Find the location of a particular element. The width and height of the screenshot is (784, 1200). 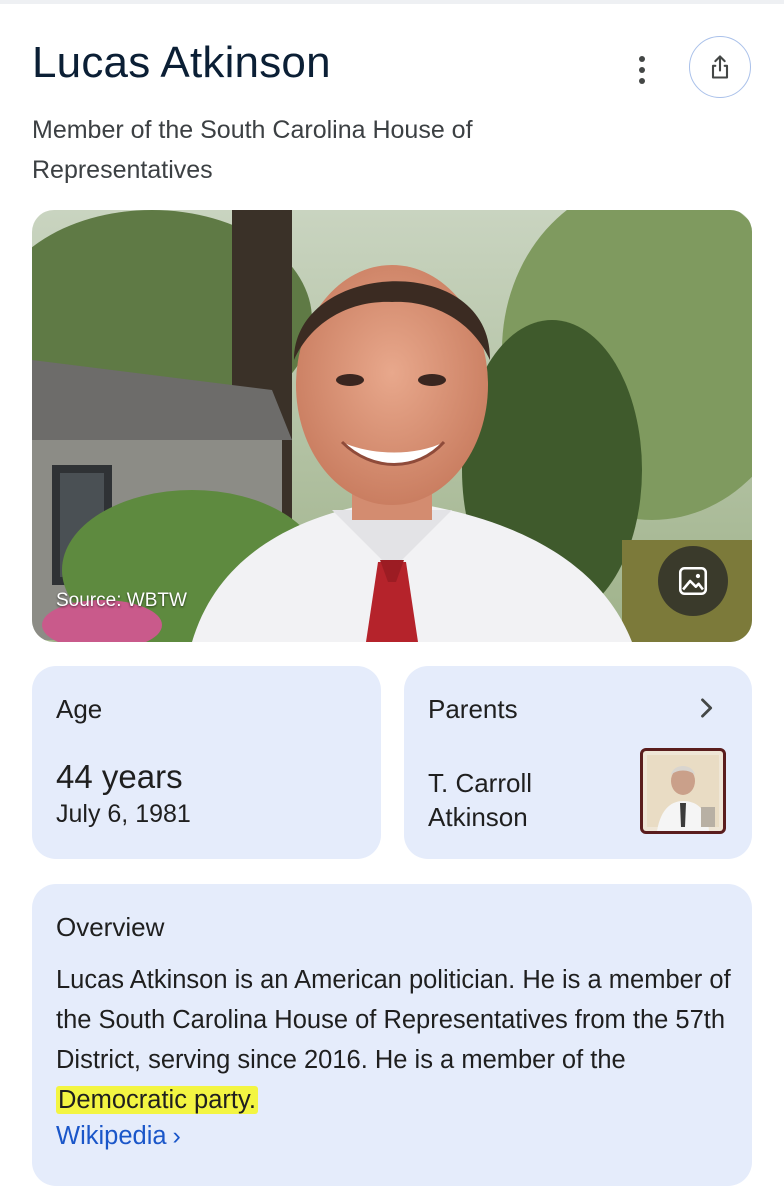

age-card: Age 44 years July 6, 1981 is located at coordinates (206, 762).